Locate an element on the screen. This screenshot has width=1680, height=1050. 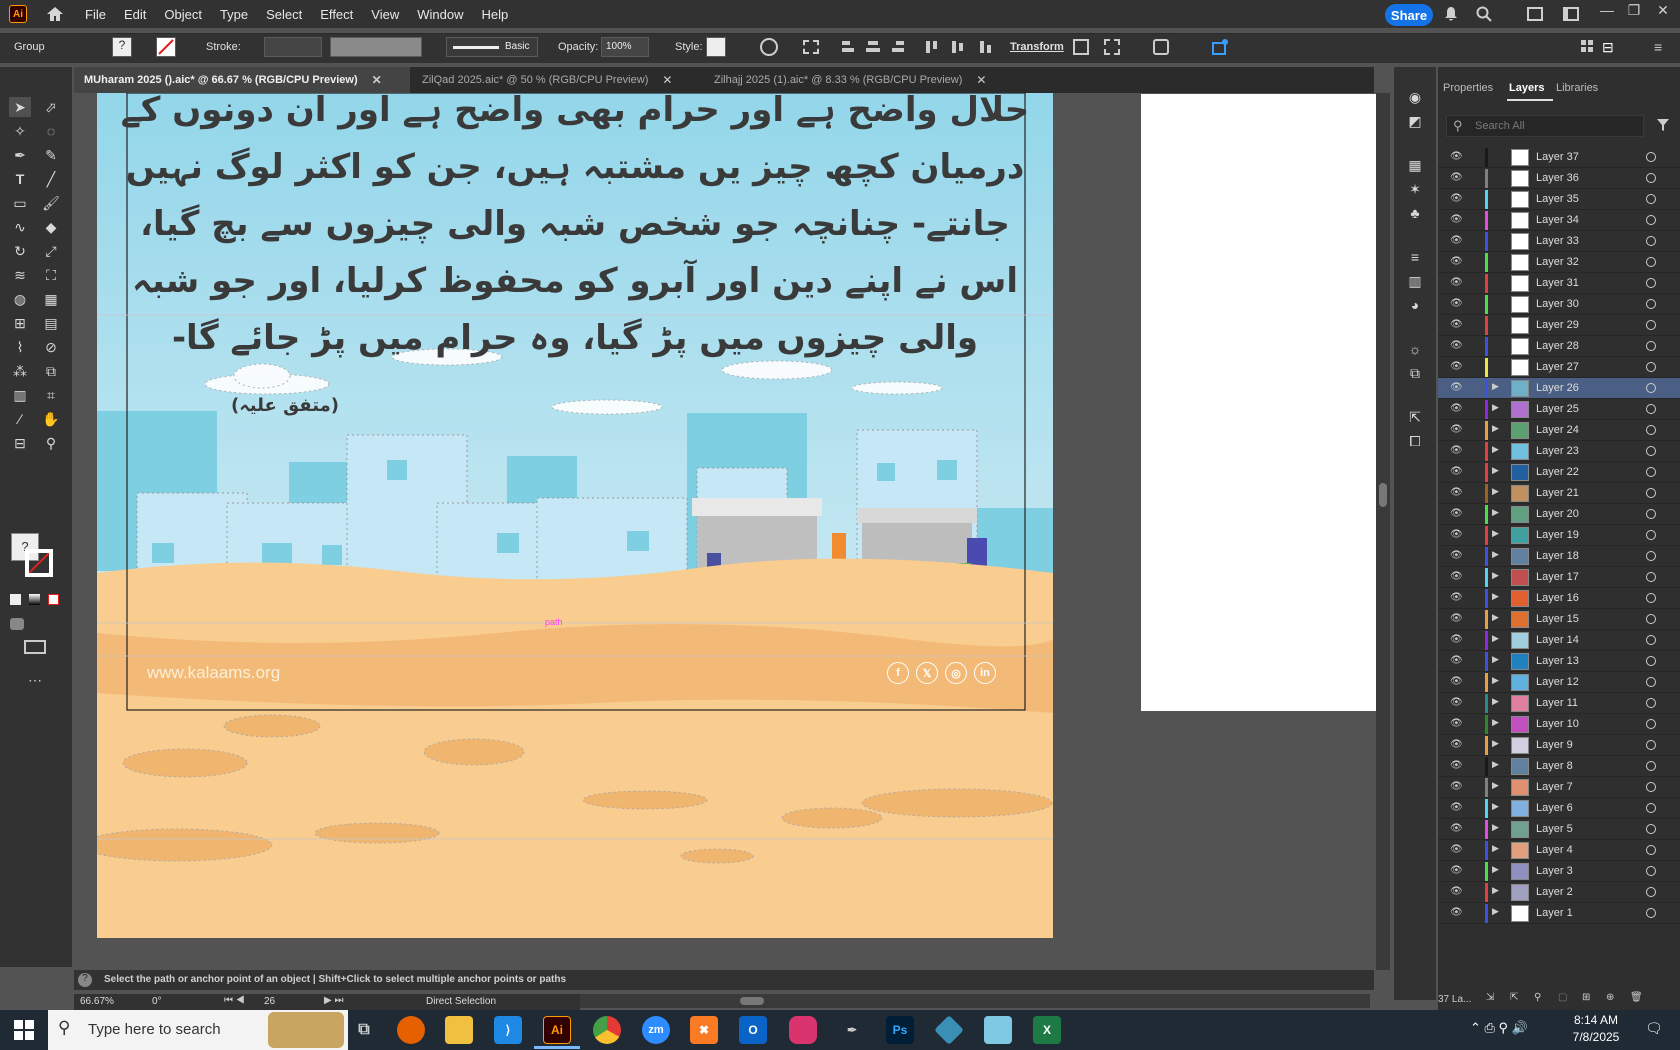
transparency-icon: ◕ is located at coordinates (1415, 305).